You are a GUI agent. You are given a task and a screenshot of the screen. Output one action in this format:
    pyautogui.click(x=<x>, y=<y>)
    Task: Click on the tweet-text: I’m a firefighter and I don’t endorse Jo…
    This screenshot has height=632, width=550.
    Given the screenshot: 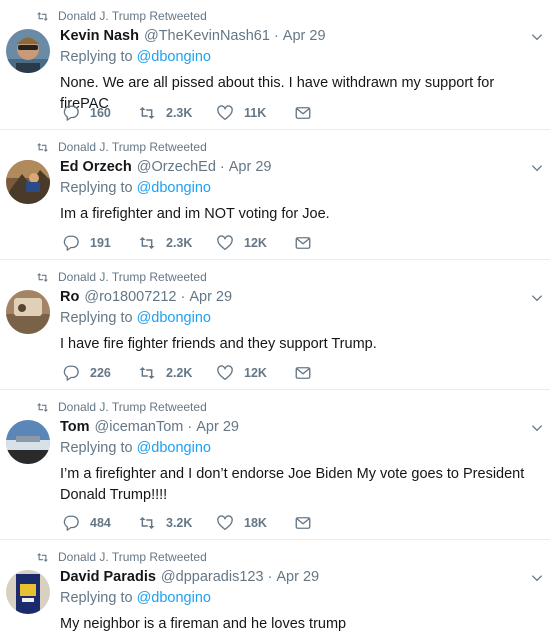 What is the action you would take?
    pyautogui.click(x=292, y=484)
    